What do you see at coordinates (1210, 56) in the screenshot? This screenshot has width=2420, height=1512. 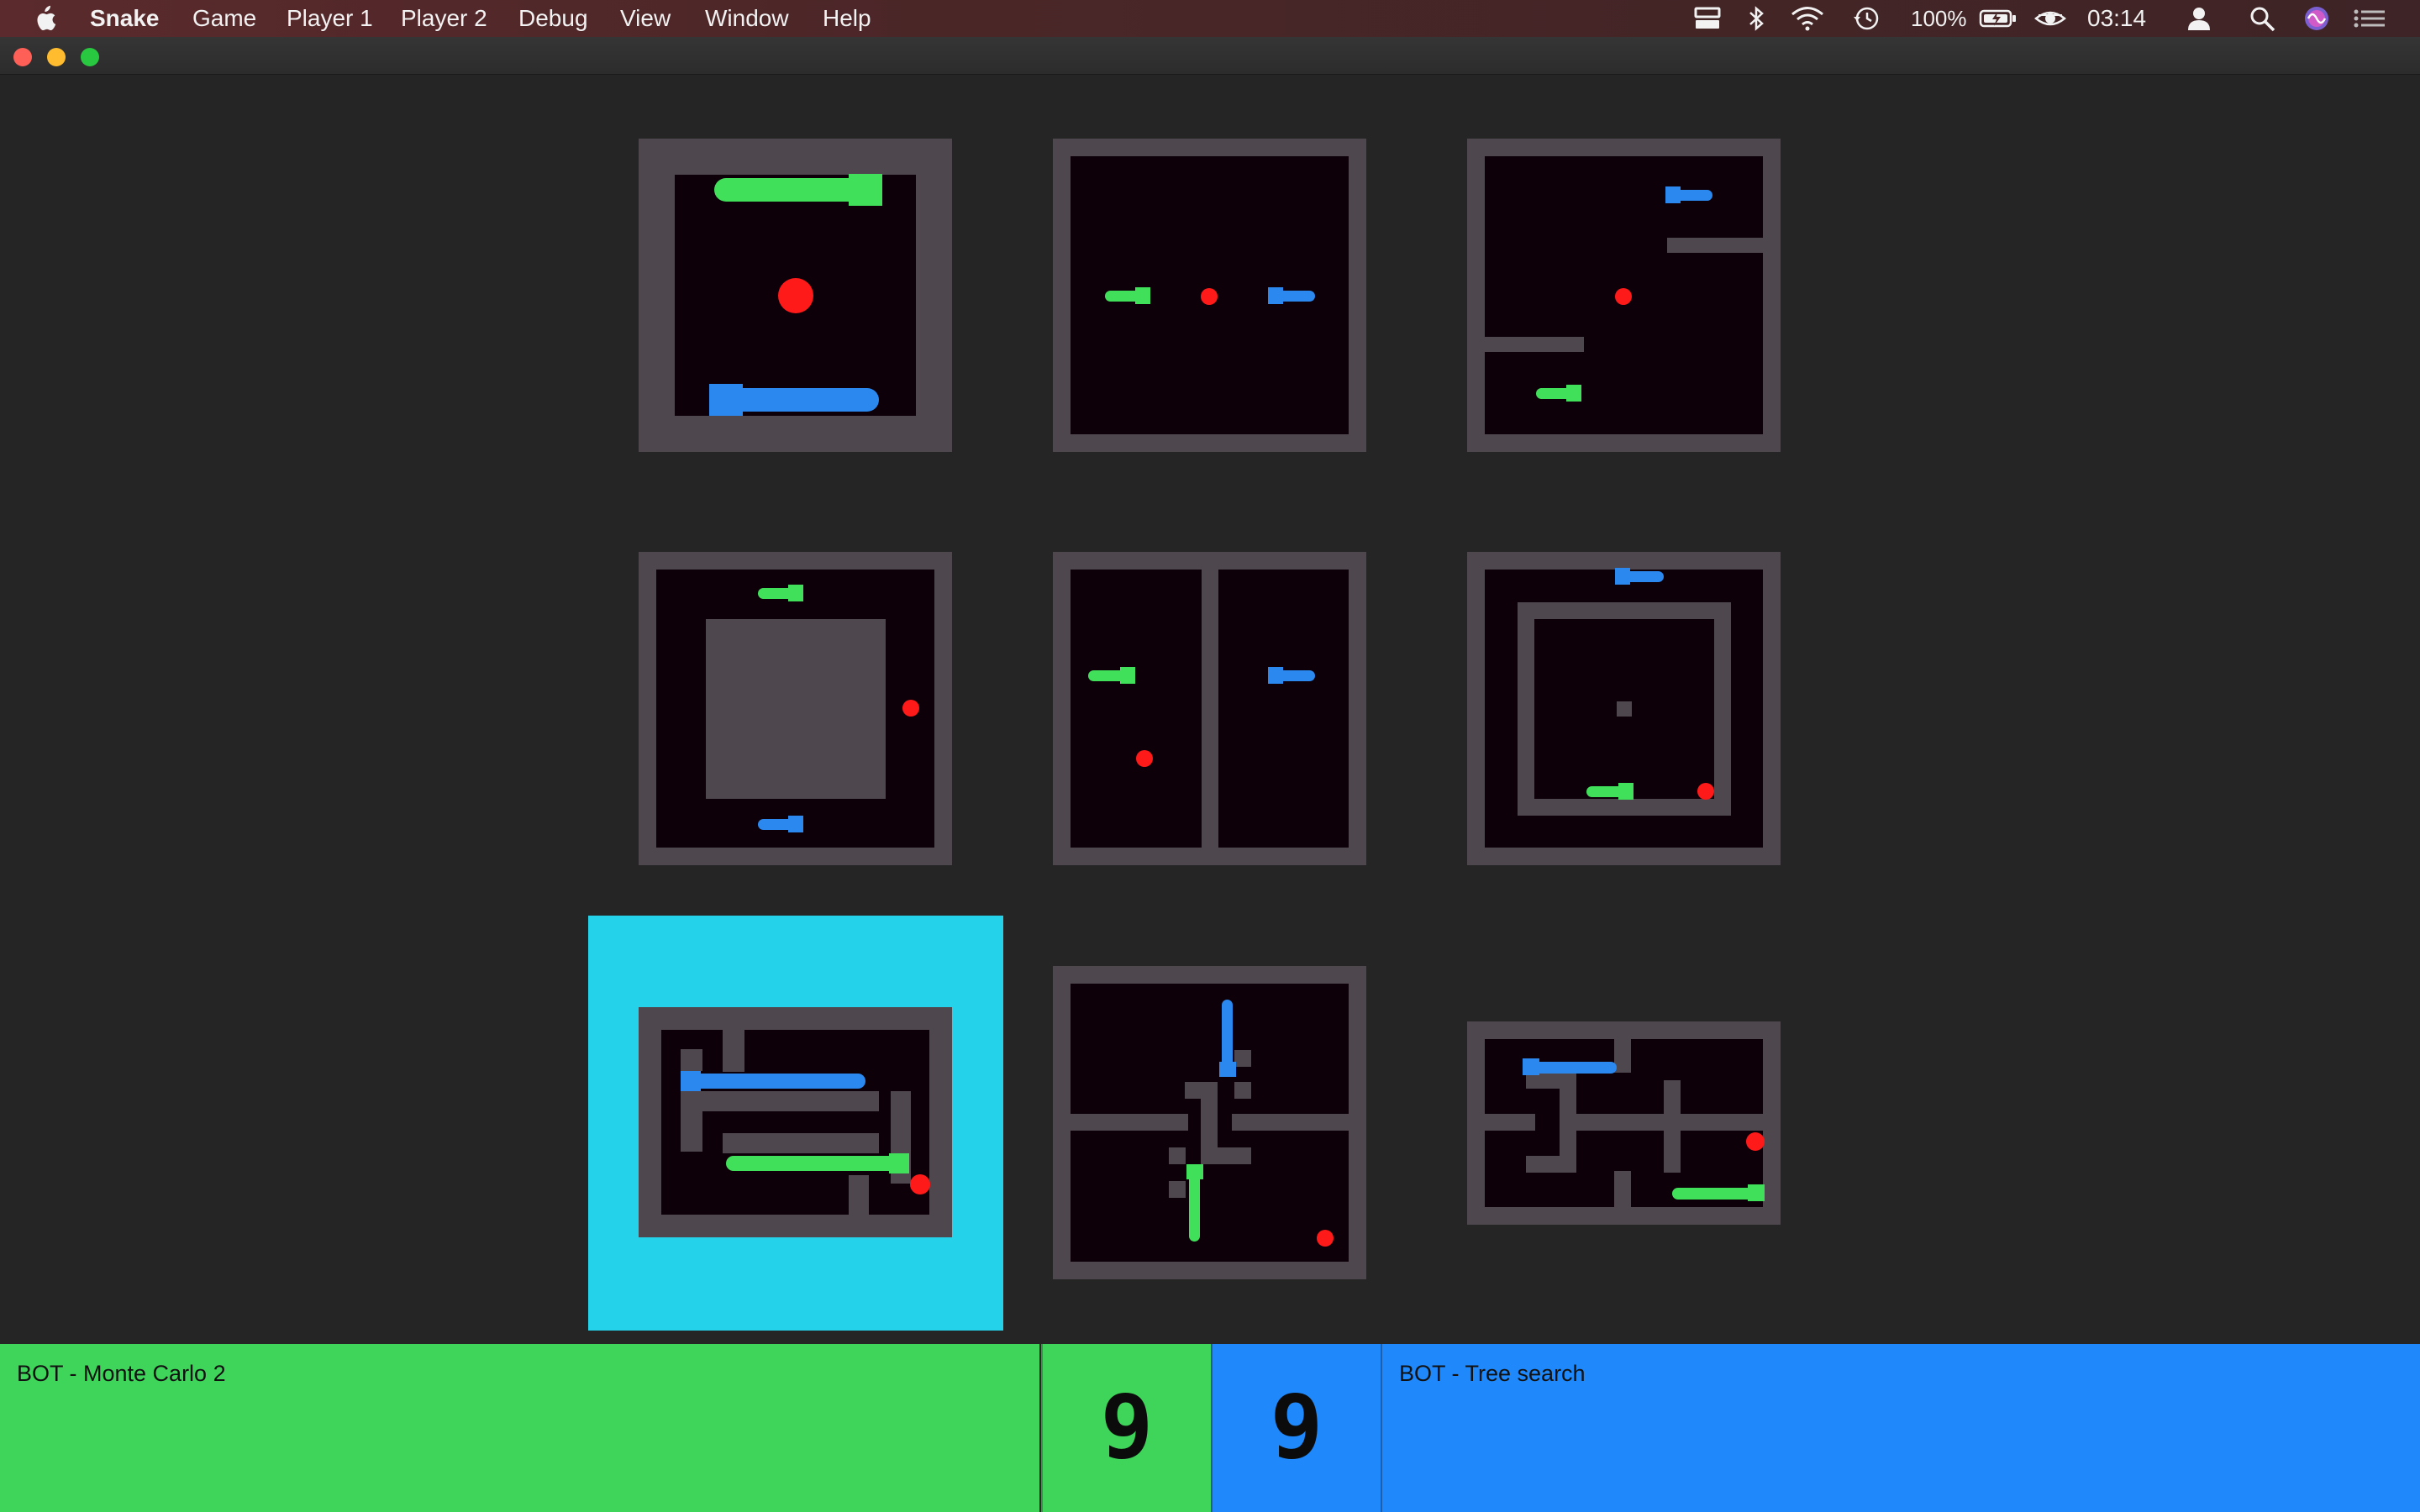 I see `window-titlebar` at bounding box center [1210, 56].